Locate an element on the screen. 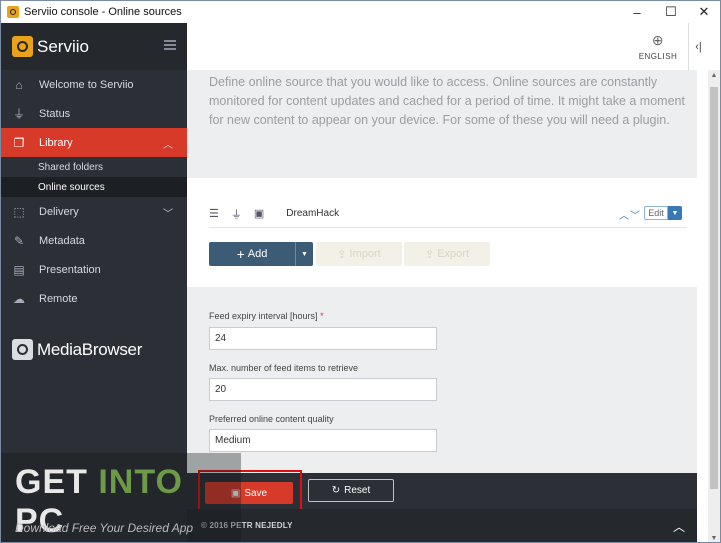  move-up-down-icon: ︿﹀ is located at coordinates (630, 214).